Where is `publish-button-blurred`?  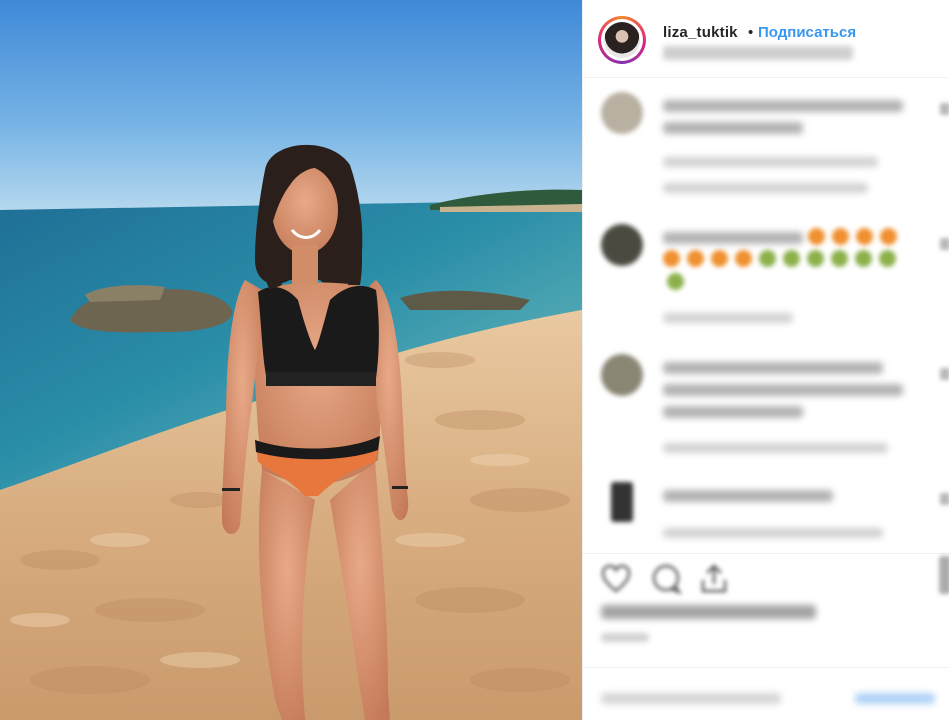
publish-button-blurred is located at coordinates (895, 698).